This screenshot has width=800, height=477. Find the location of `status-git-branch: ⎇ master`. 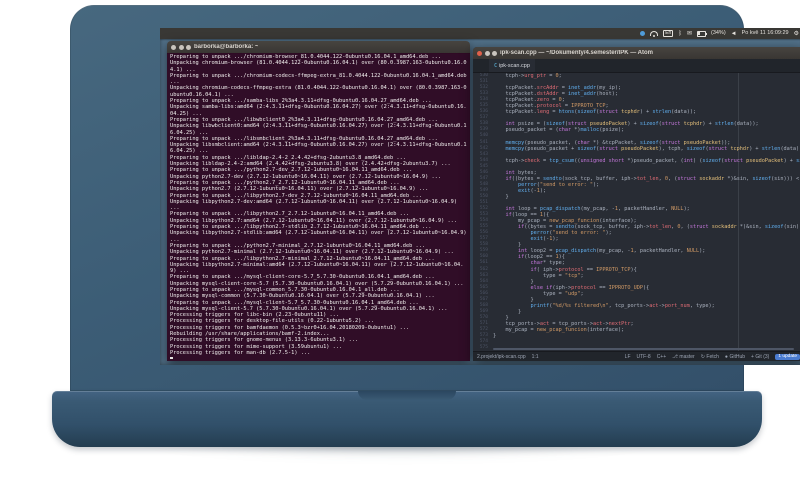

status-git-branch: ⎇ master is located at coordinates (683, 357).